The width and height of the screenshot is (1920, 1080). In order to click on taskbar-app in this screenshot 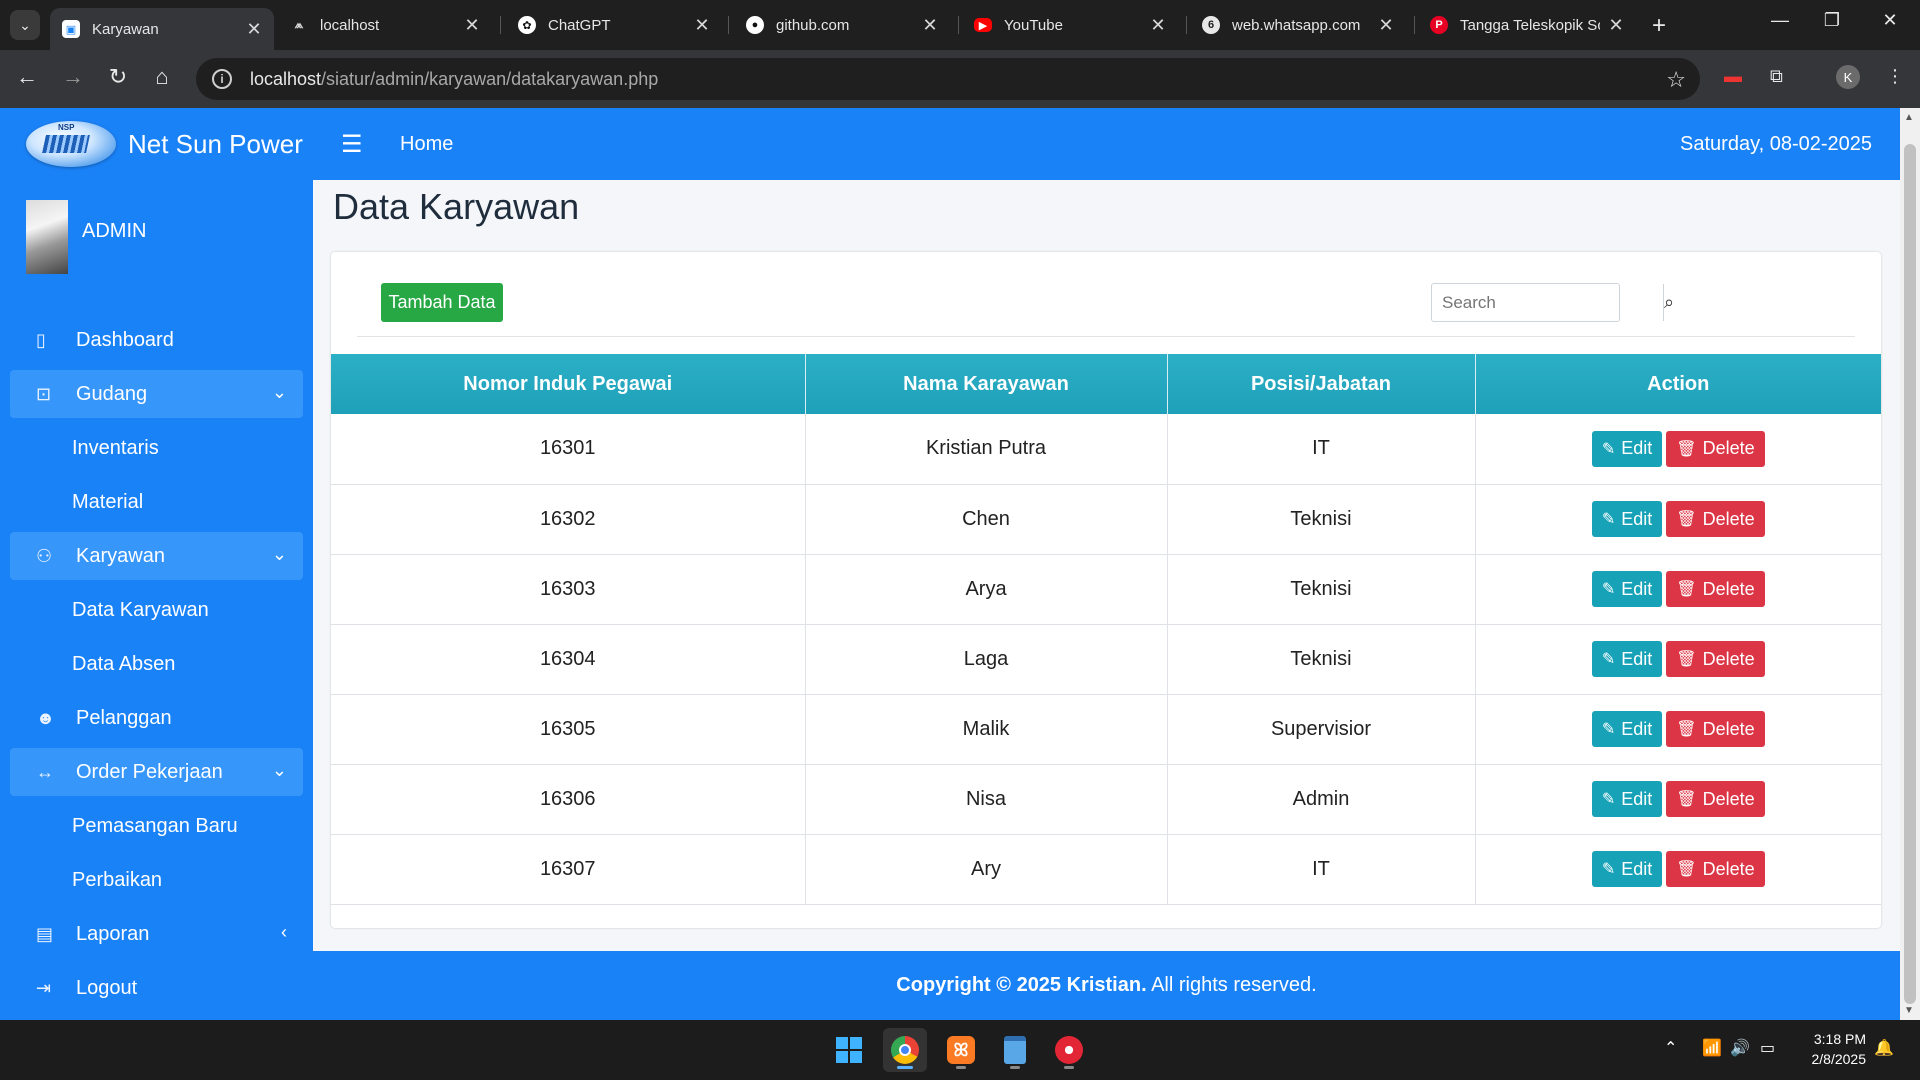, I will do `click(1069, 1050)`.